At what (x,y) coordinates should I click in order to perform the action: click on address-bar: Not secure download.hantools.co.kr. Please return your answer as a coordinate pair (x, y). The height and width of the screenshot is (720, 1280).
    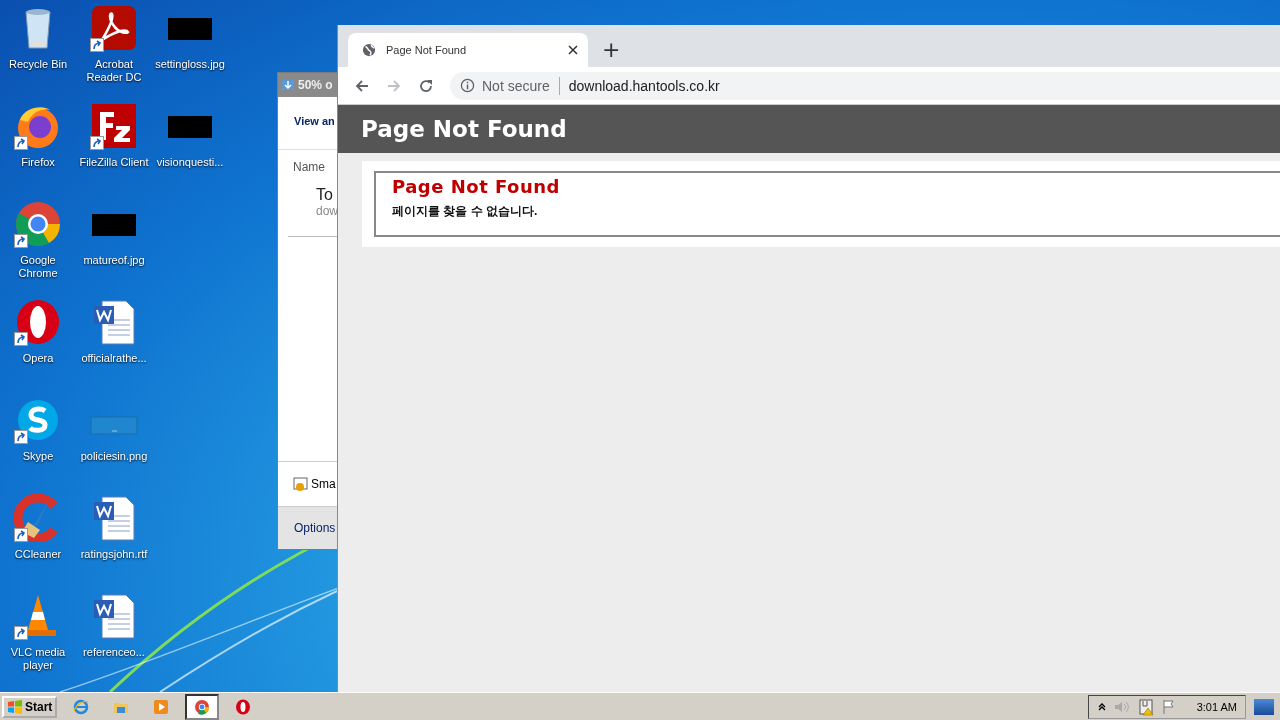
    Looking at the image, I should click on (865, 85).